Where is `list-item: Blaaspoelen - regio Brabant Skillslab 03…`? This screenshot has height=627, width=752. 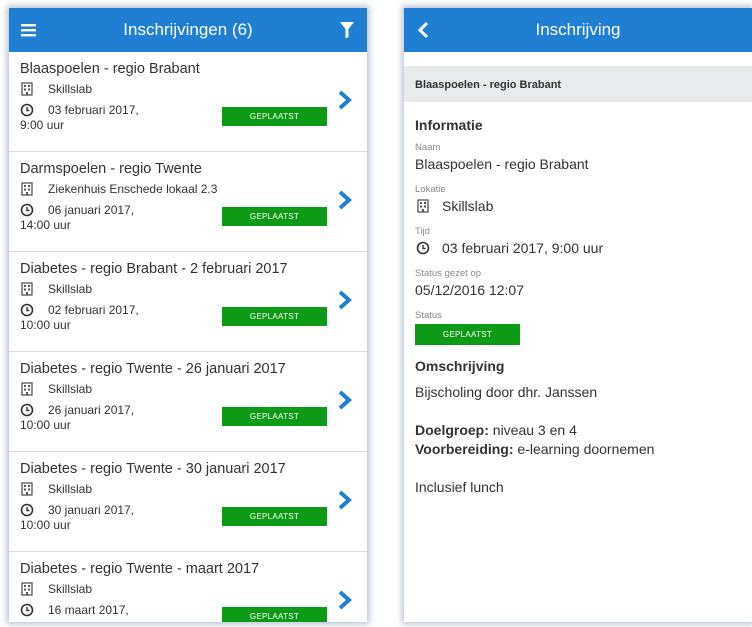 list-item: Blaaspoelen - regio Brabant Skillslab 03… is located at coordinates (188, 102).